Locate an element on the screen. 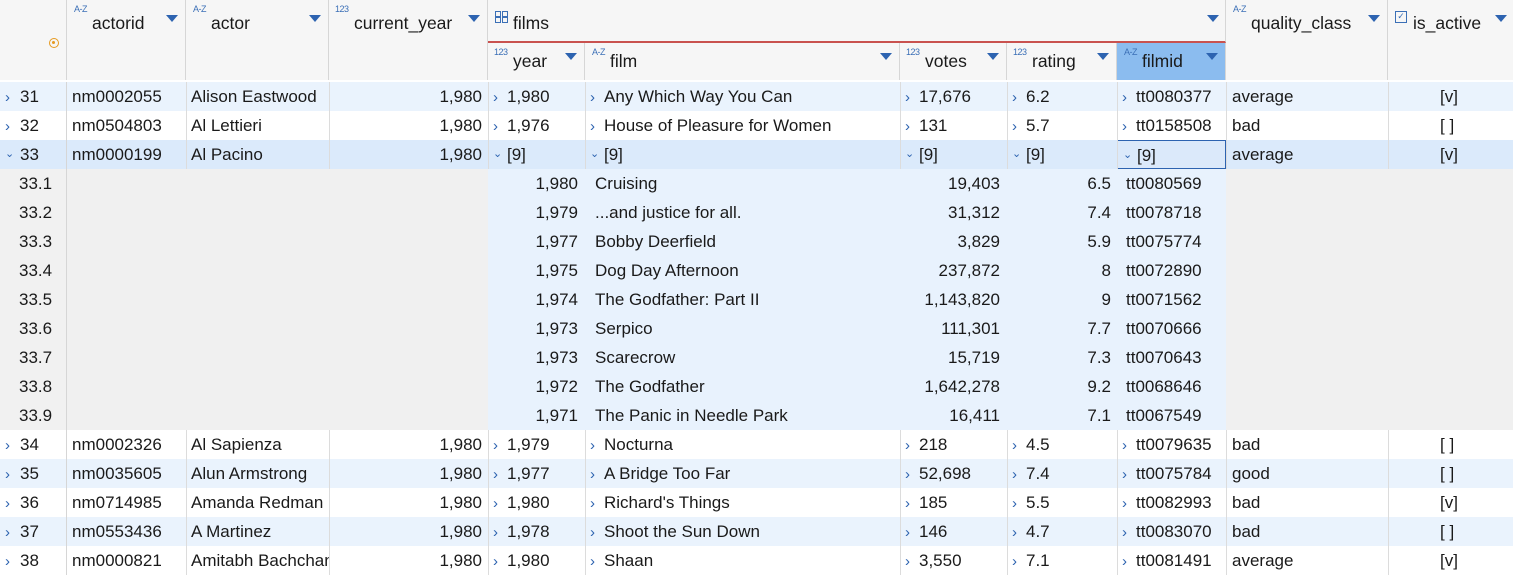 This screenshot has height=576, width=1513. filmid-cell: tt0070666 is located at coordinates (1171, 328).